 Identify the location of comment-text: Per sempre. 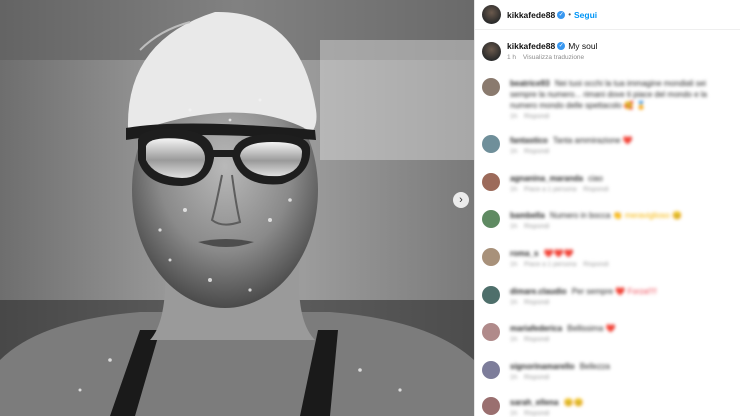
(592, 291).